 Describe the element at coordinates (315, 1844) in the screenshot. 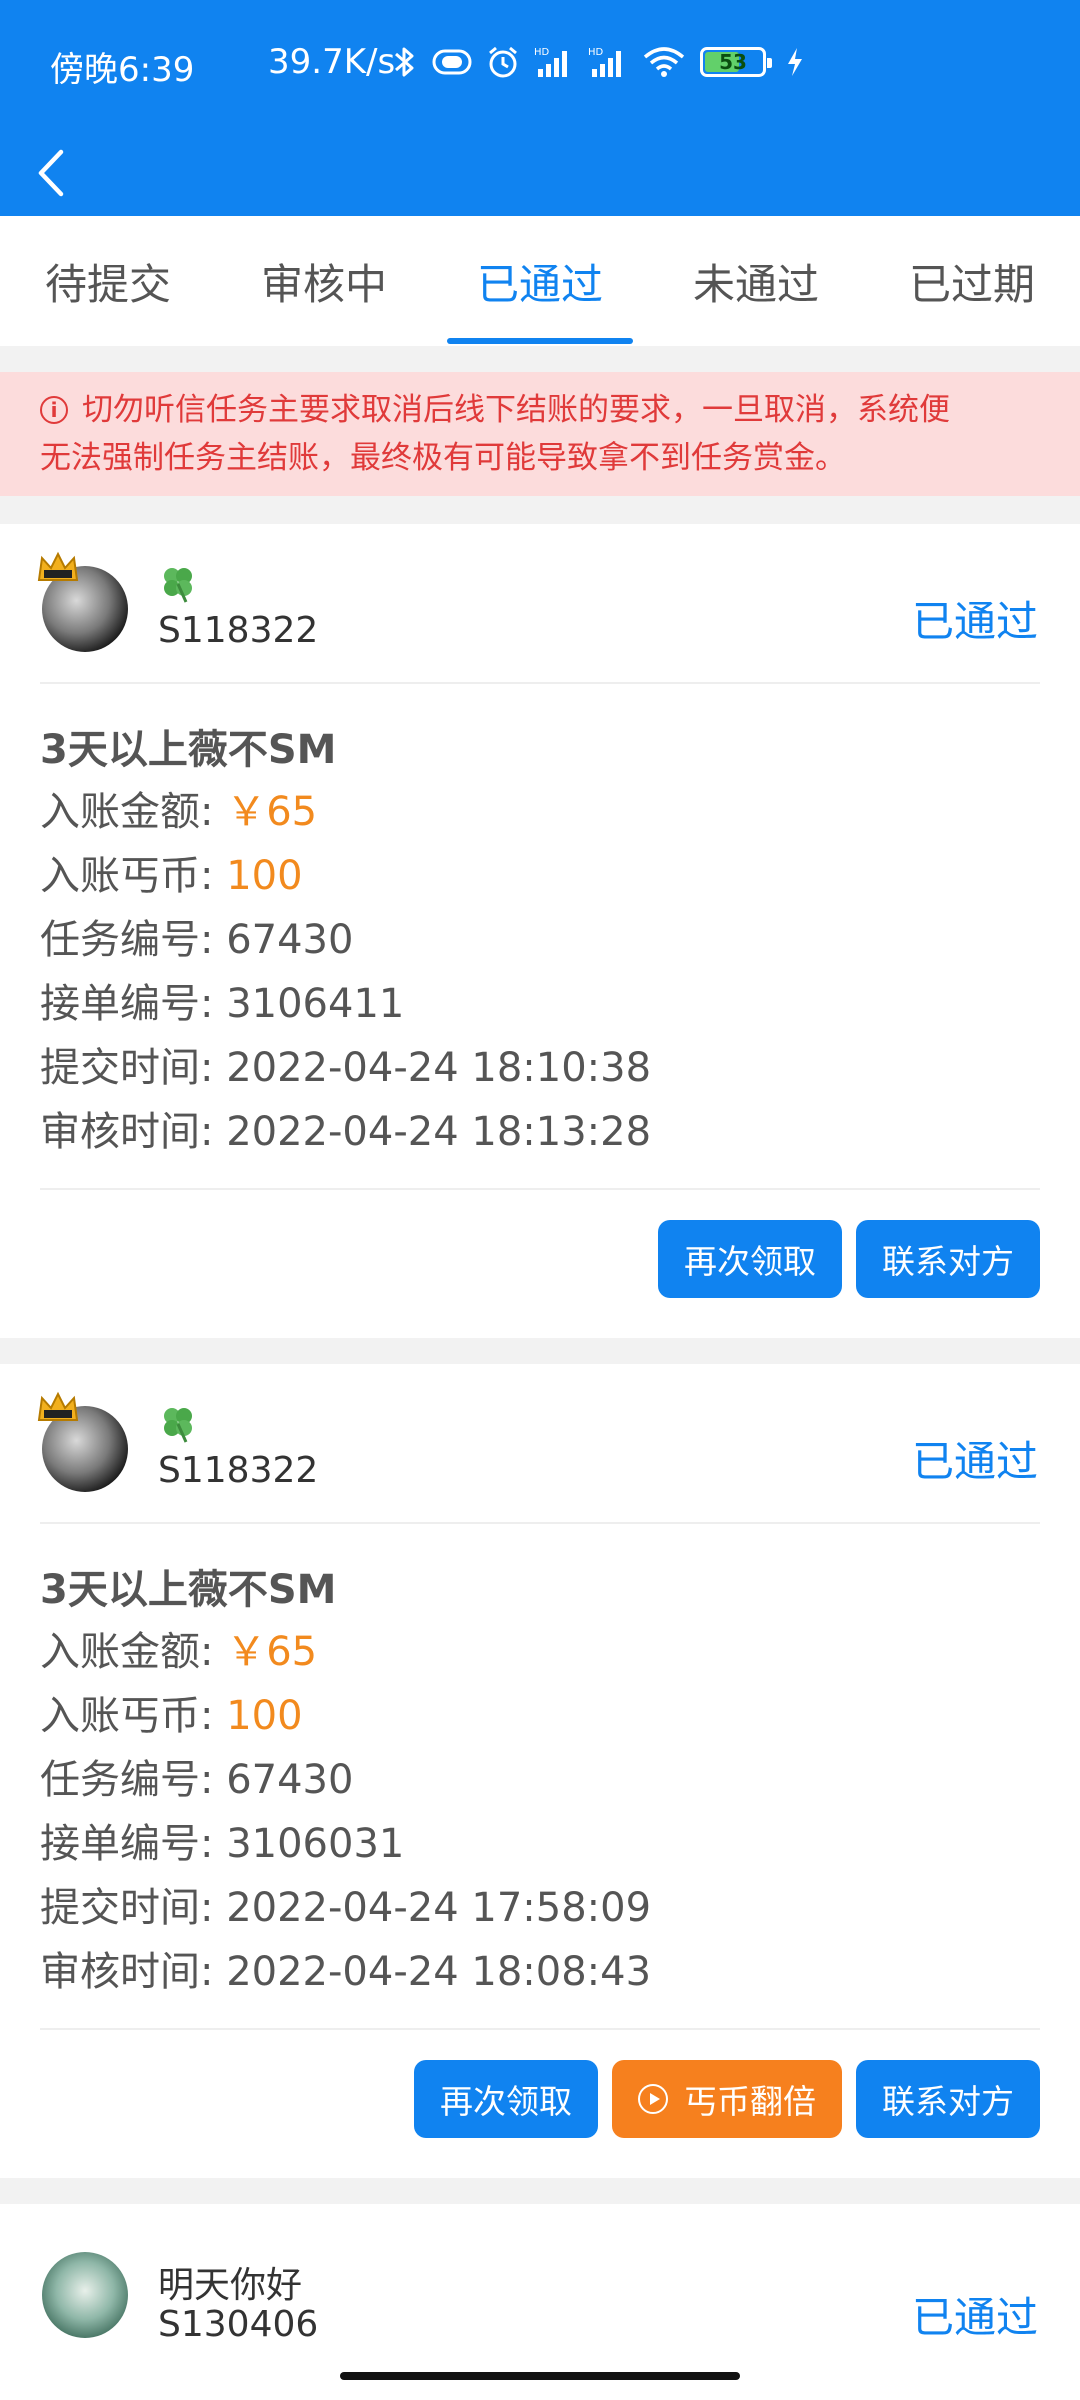

I see `order-no-value: 3106031` at that location.